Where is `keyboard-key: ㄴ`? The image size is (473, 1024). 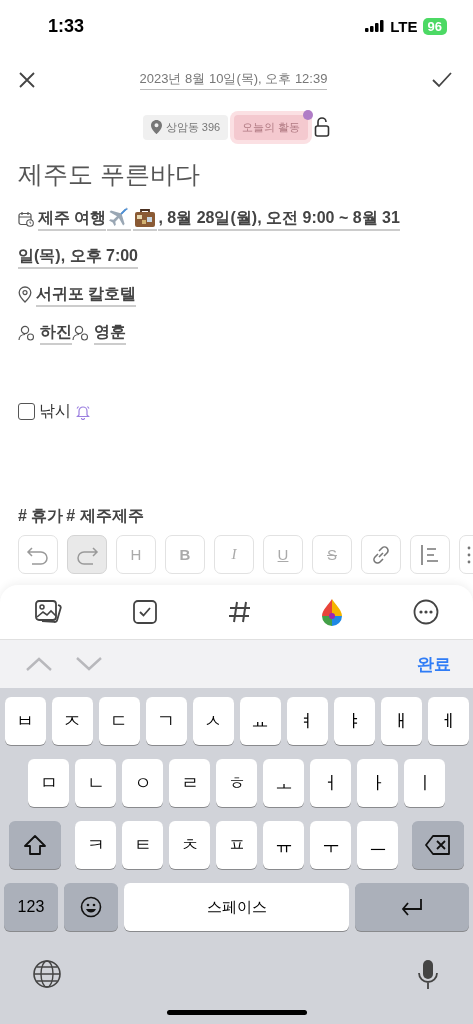
keyboard-key: ㄴ is located at coordinates (95, 783).